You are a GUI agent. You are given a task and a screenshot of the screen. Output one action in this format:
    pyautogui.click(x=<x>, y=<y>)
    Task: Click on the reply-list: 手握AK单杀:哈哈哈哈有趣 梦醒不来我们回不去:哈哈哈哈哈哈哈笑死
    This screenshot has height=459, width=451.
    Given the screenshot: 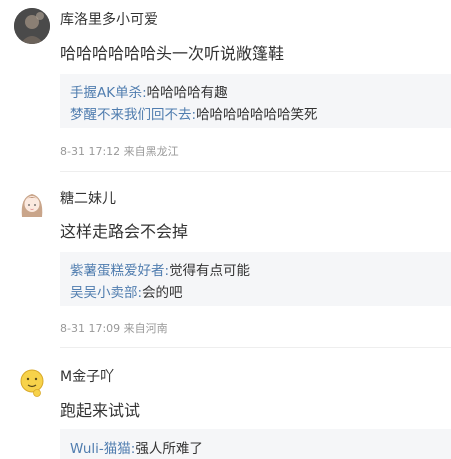 What is the action you would take?
    pyautogui.click(x=255, y=101)
    